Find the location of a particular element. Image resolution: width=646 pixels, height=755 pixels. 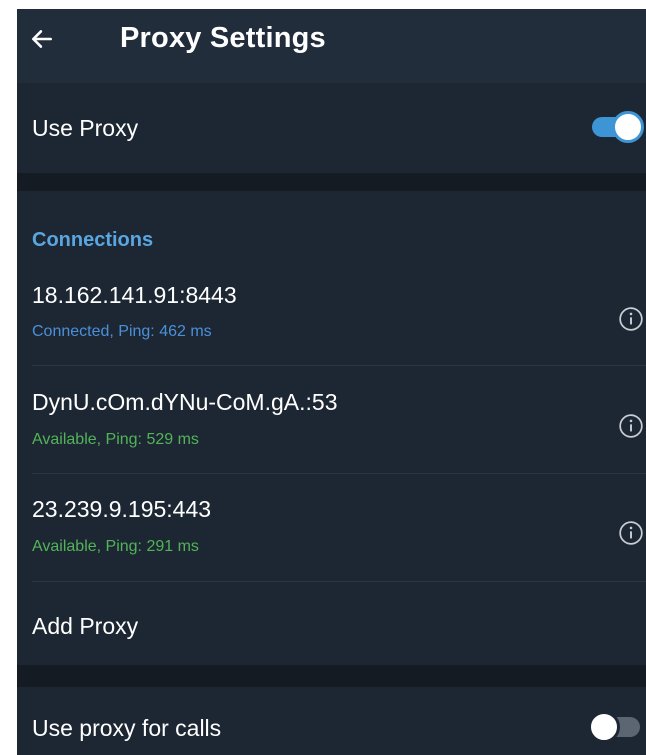

proxy-address: 18.162.141.91:8443 is located at coordinates (134, 295).